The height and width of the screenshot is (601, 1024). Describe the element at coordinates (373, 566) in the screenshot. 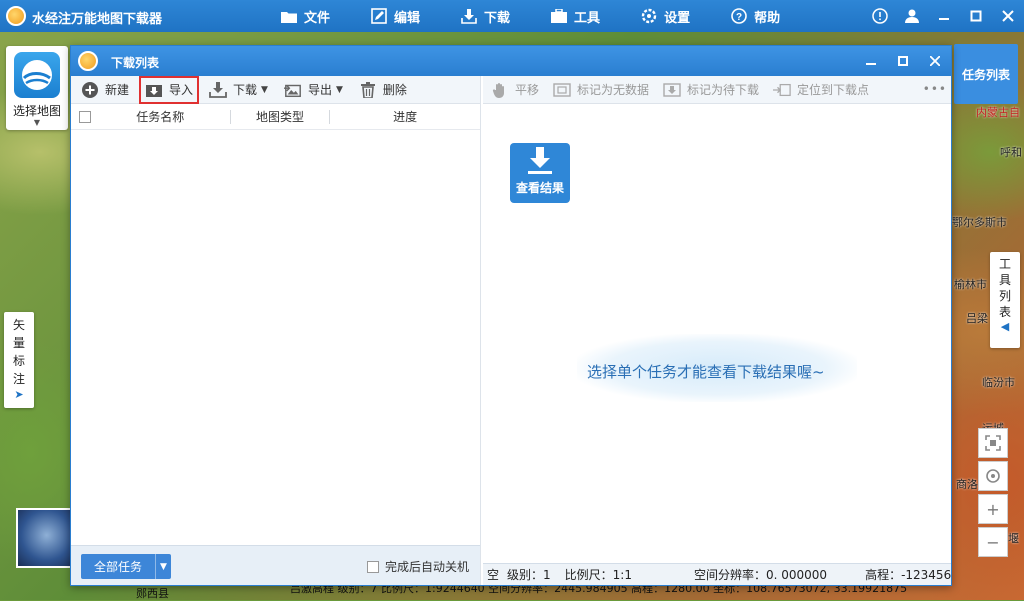

I see `auto-shutdown-checkbox` at that location.